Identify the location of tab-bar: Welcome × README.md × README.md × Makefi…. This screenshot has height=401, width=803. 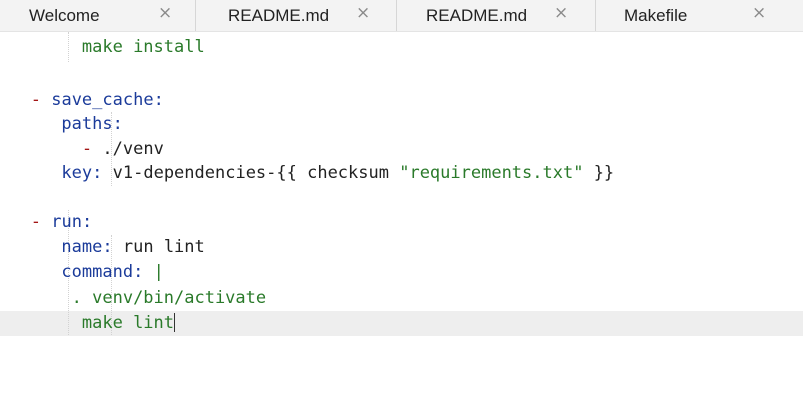
(401, 16).